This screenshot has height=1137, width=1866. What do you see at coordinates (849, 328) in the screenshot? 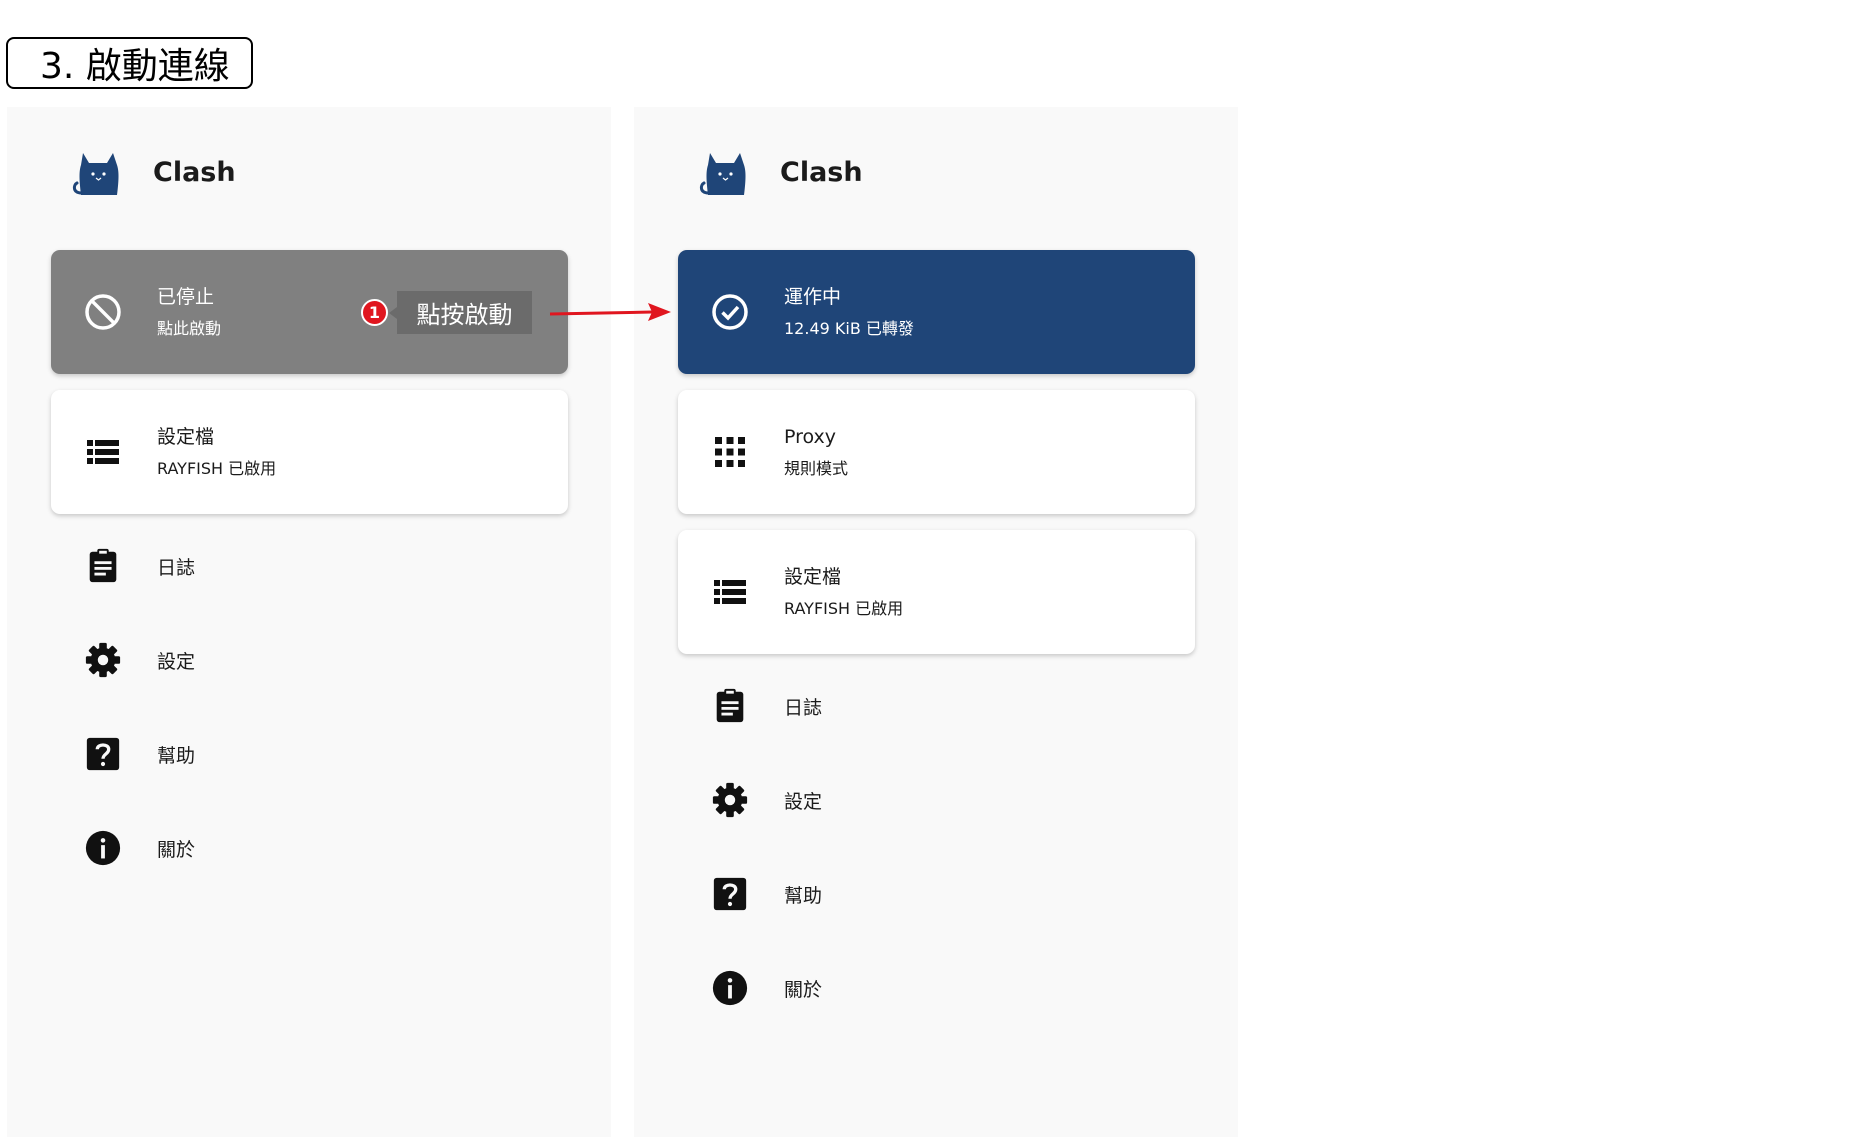
I see `status-subtitle: 12.49 KiB 已轉發` at bounding box center [849, 328].